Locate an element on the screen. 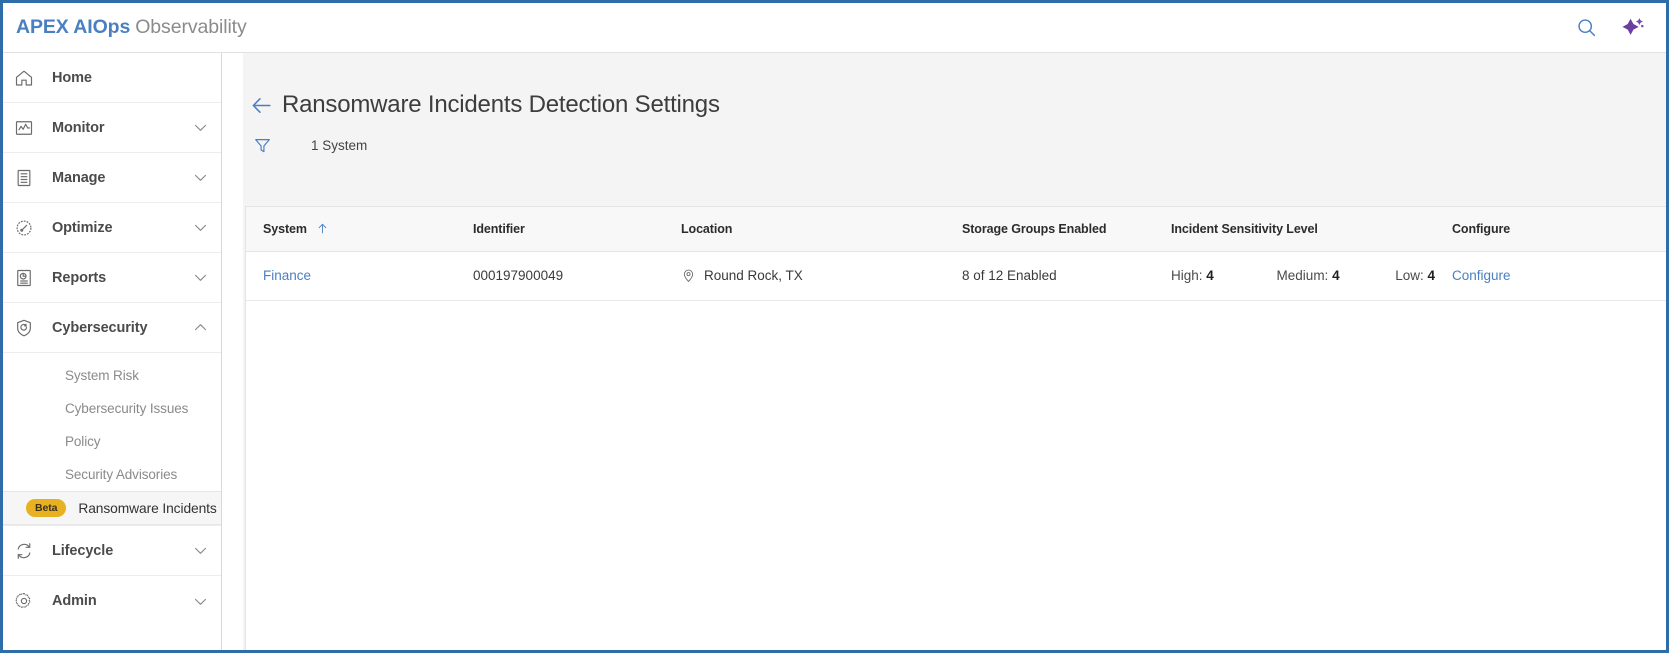 The height and width of the screenshot is (653, 1669). sidebar-subitem-policy: Policy is located at coordinates (112, 441).